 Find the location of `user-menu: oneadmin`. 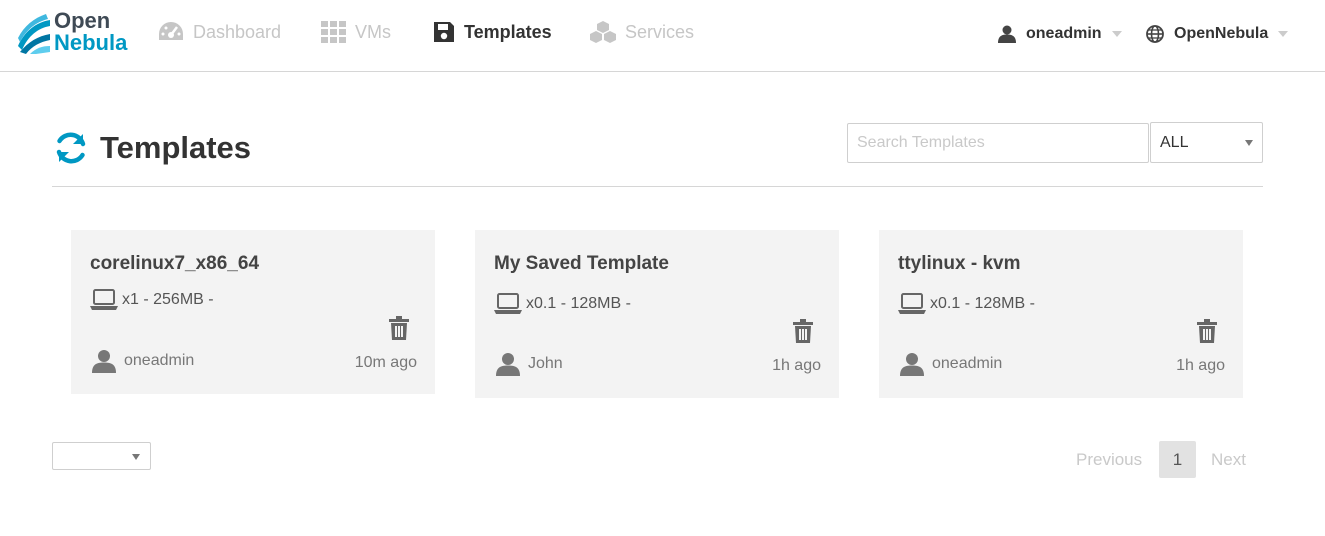

user-menu: oneadmin is located at coordinates (1060, 34).